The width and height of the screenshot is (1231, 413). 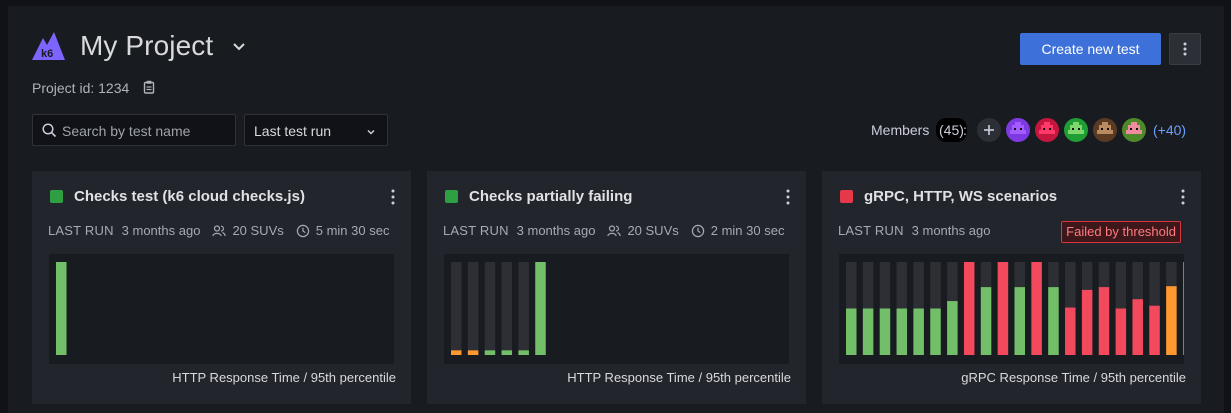 What do you see at coordinates (47, 54) in the screenshot?
I see `svg-text: k6` at bounding box center [47, 54].